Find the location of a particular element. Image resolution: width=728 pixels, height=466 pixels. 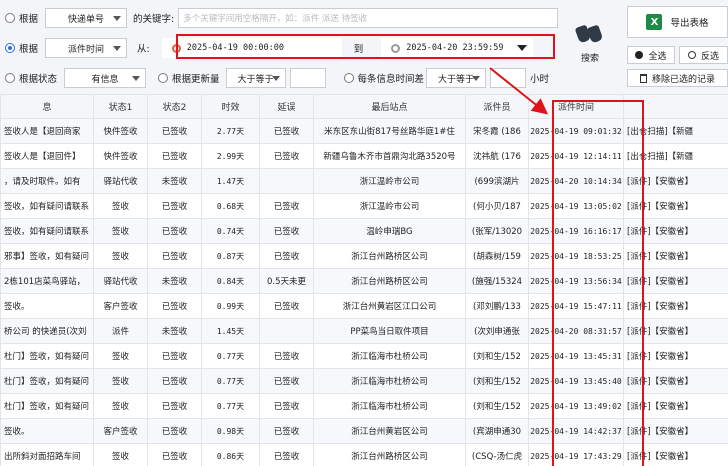

table-cell: 驿站代收 is located at coordinates (120, 181).